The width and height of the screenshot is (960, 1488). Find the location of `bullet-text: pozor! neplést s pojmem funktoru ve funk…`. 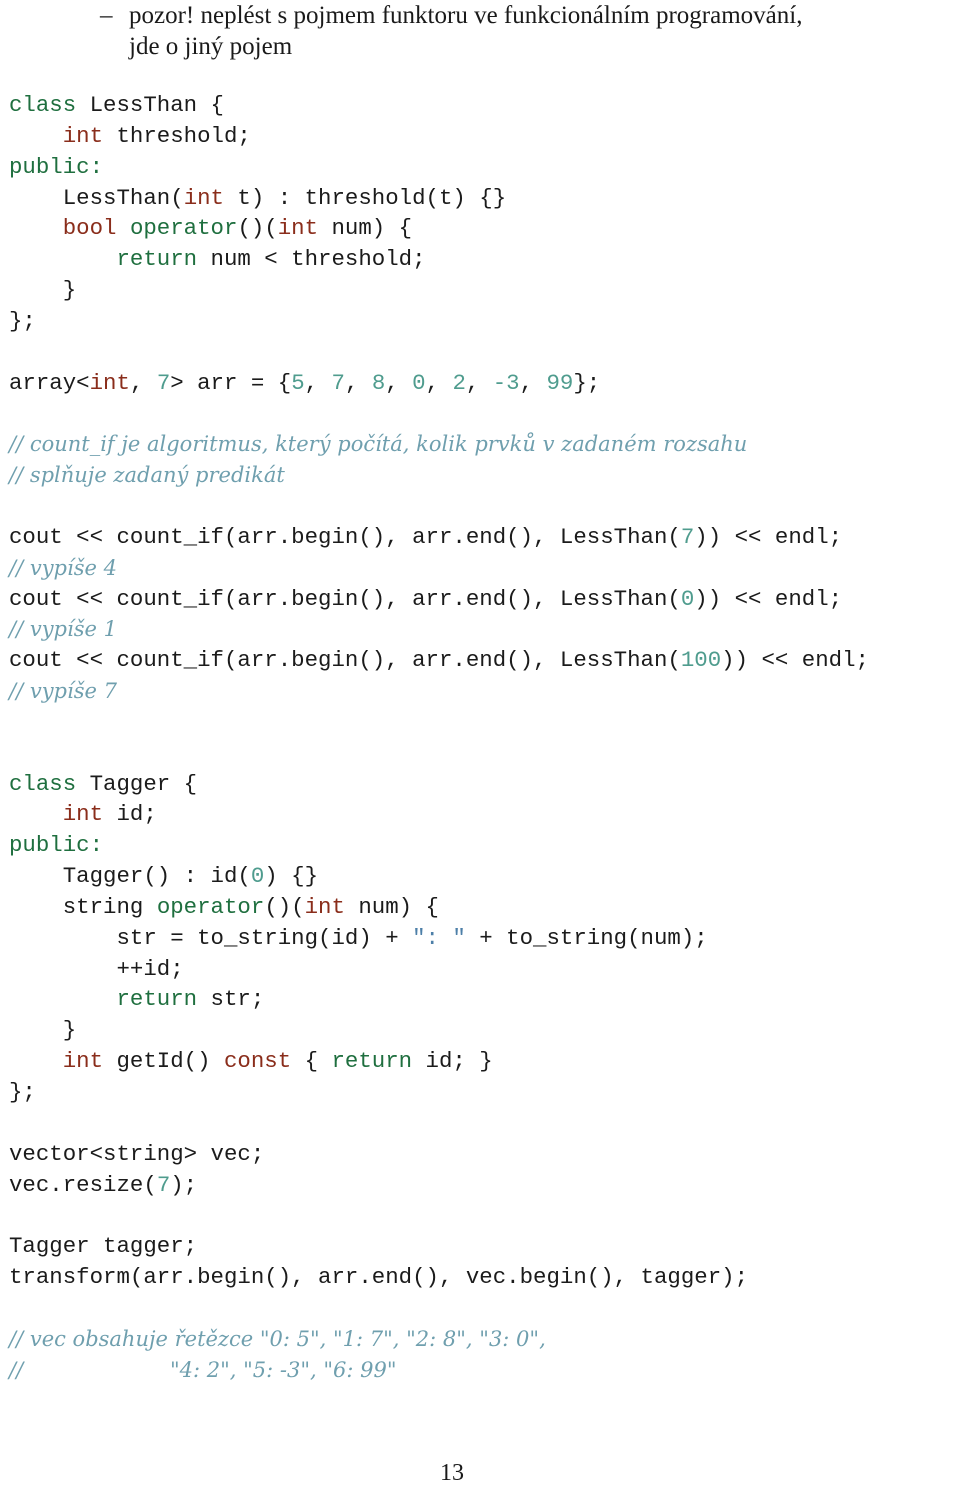

bullet-text: pozor! neplést s pojmem funktoru ve funk… is located at coordinates (529, 31).